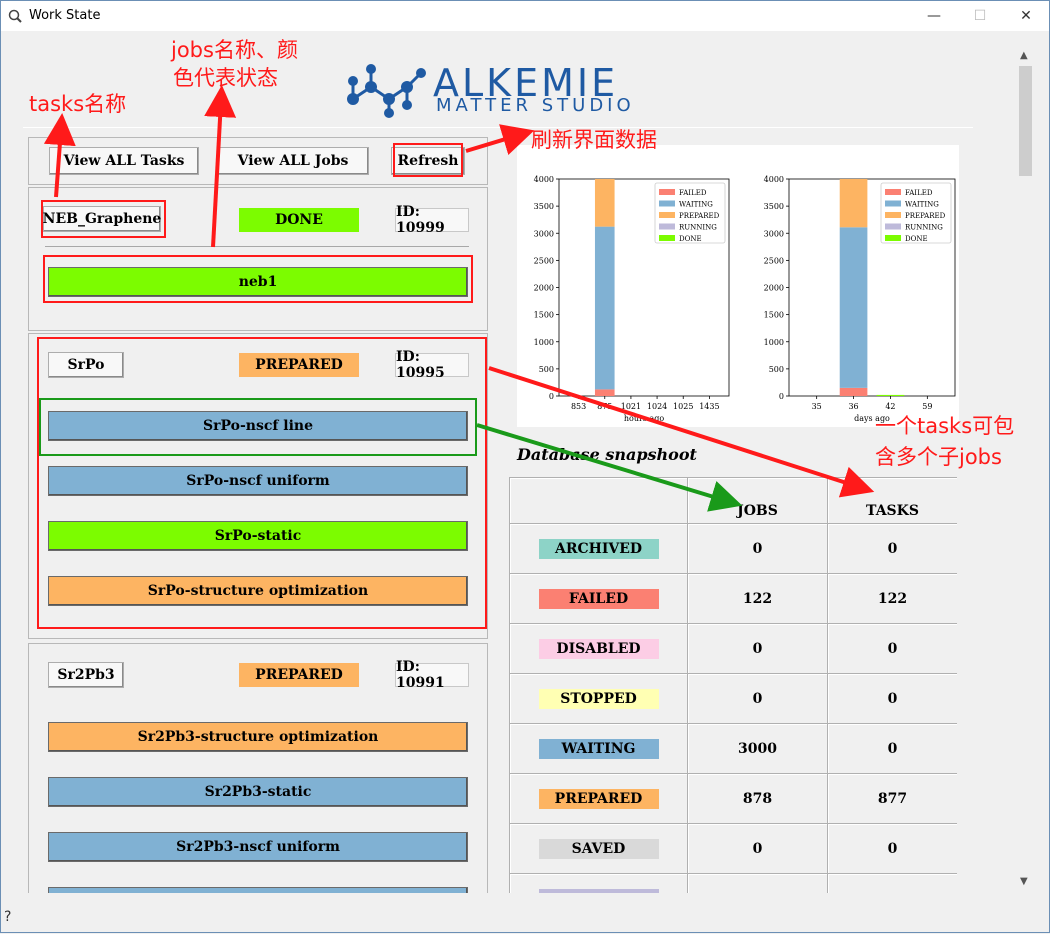  Describe the element at coordinates (1024, 881) in the screenshot. I see `scroll-down-arrow-icon: ▼` at that location.